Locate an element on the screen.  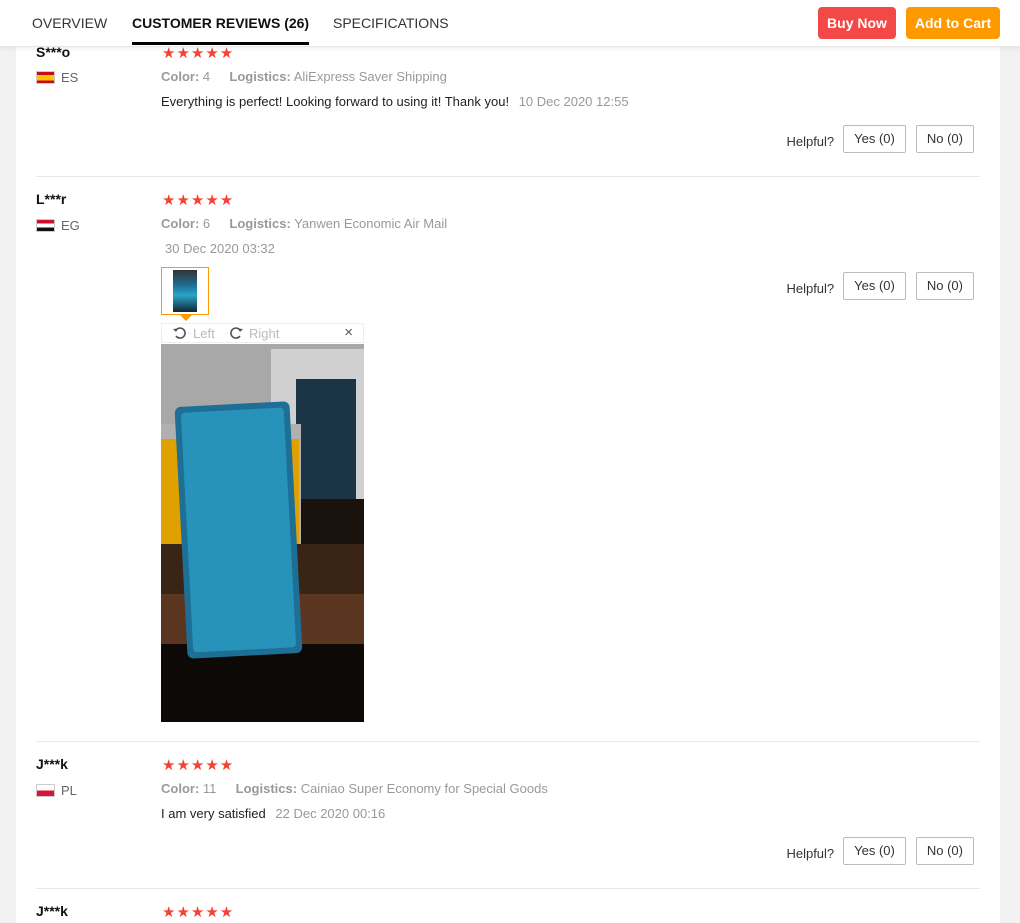
review-date: 30 Dec 2020 03:32 is located at coordinates (220, 248).